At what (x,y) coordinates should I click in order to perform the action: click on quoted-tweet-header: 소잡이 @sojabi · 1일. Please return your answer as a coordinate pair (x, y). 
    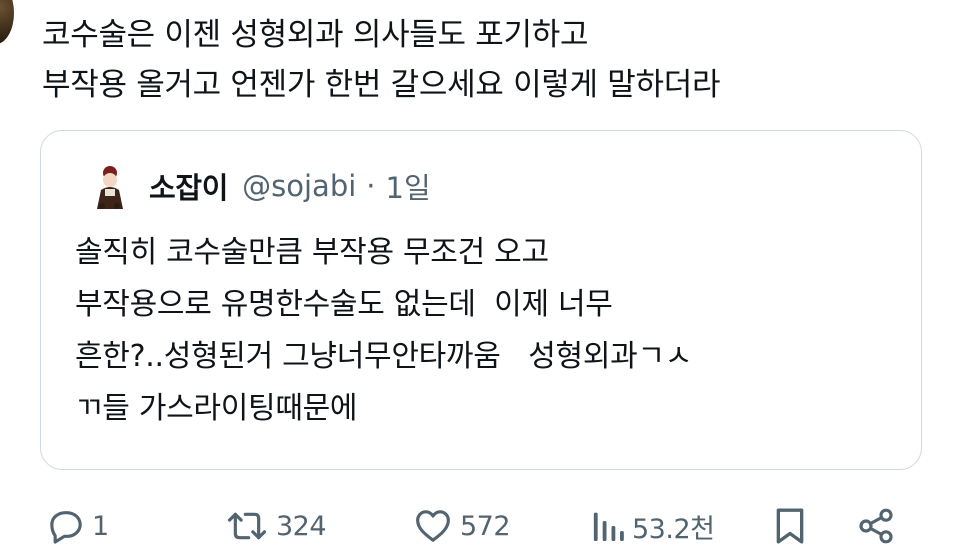
    Looking at the image, I should click on (255, 186).